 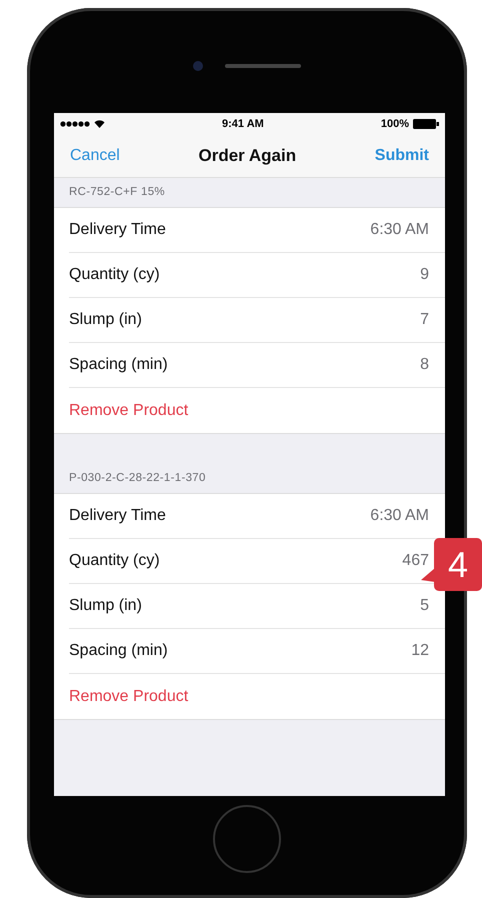 What do you see at coordinates (99, 124) in the screenshot?
I see `wifi-icon` at bounding box center [99, 124].